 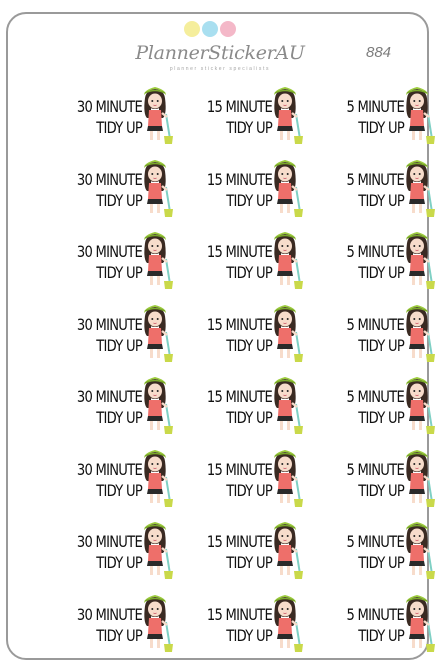 What do you see at coordinates (228, 29) in the screenshot?
I see `brand-dot-pink` at bounding box center [228, 29].